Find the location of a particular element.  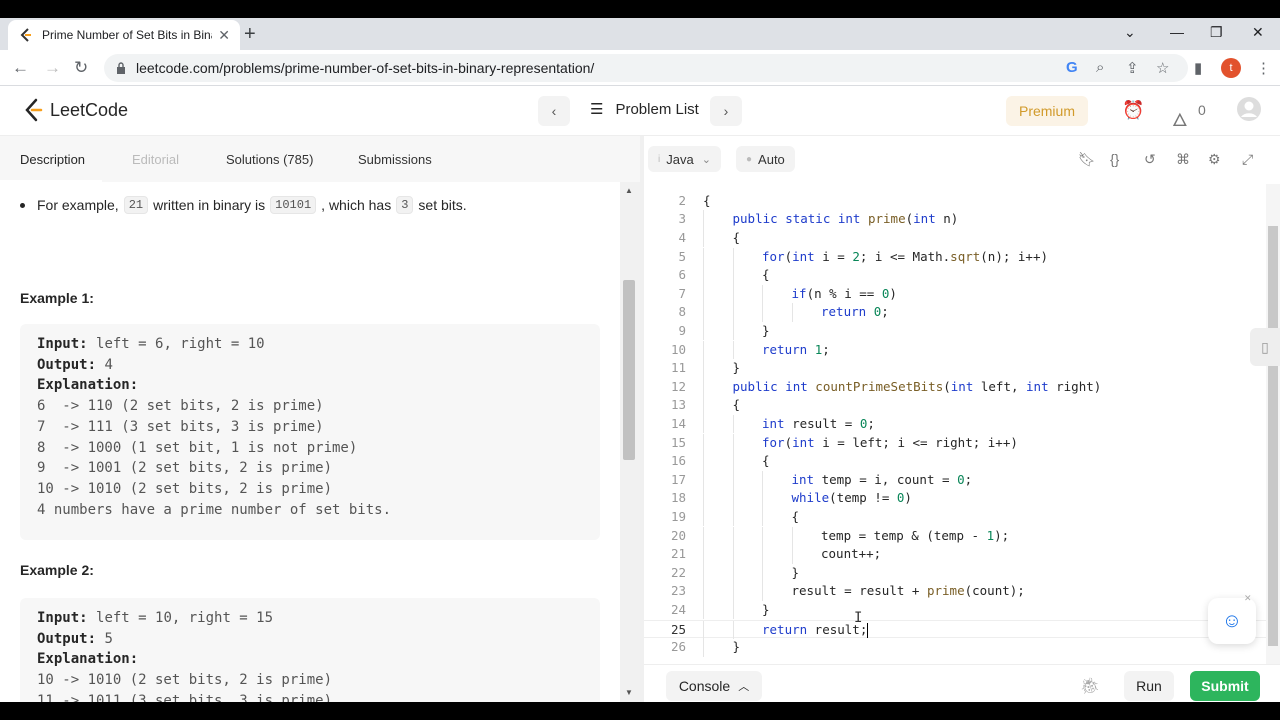

menu-dots-icon: ⋮ is located at coordinates (1263, 68).